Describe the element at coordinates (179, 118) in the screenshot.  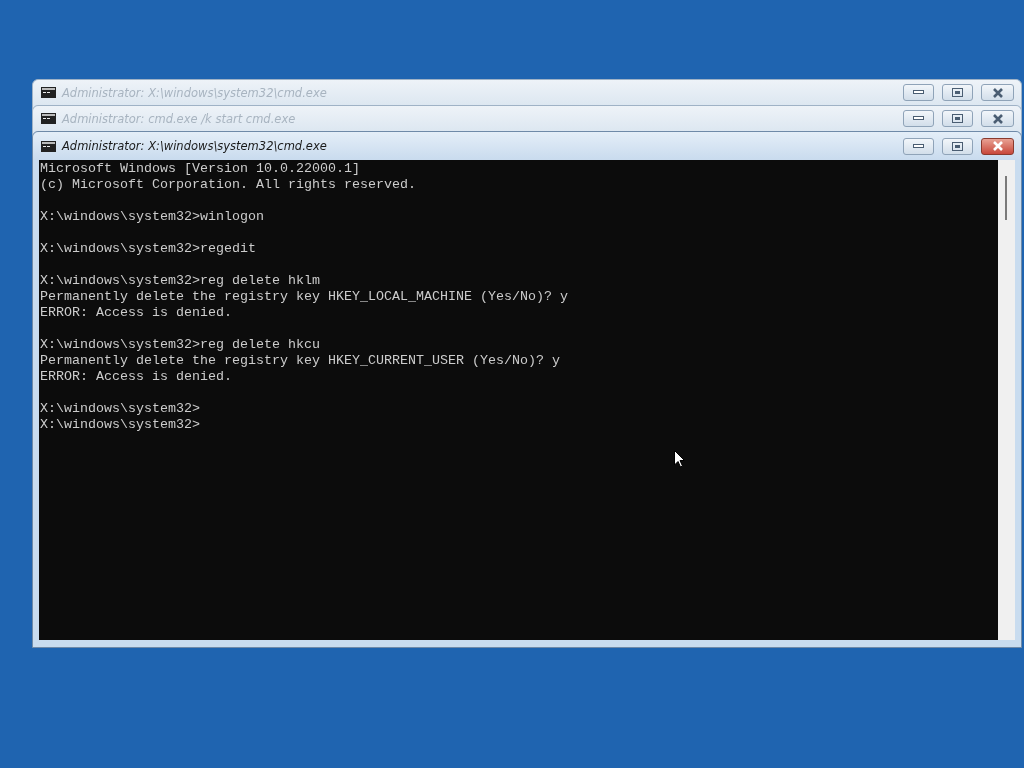
I see `window-title: Administrator: cmd.exe /k start cmd.exe` at that location.